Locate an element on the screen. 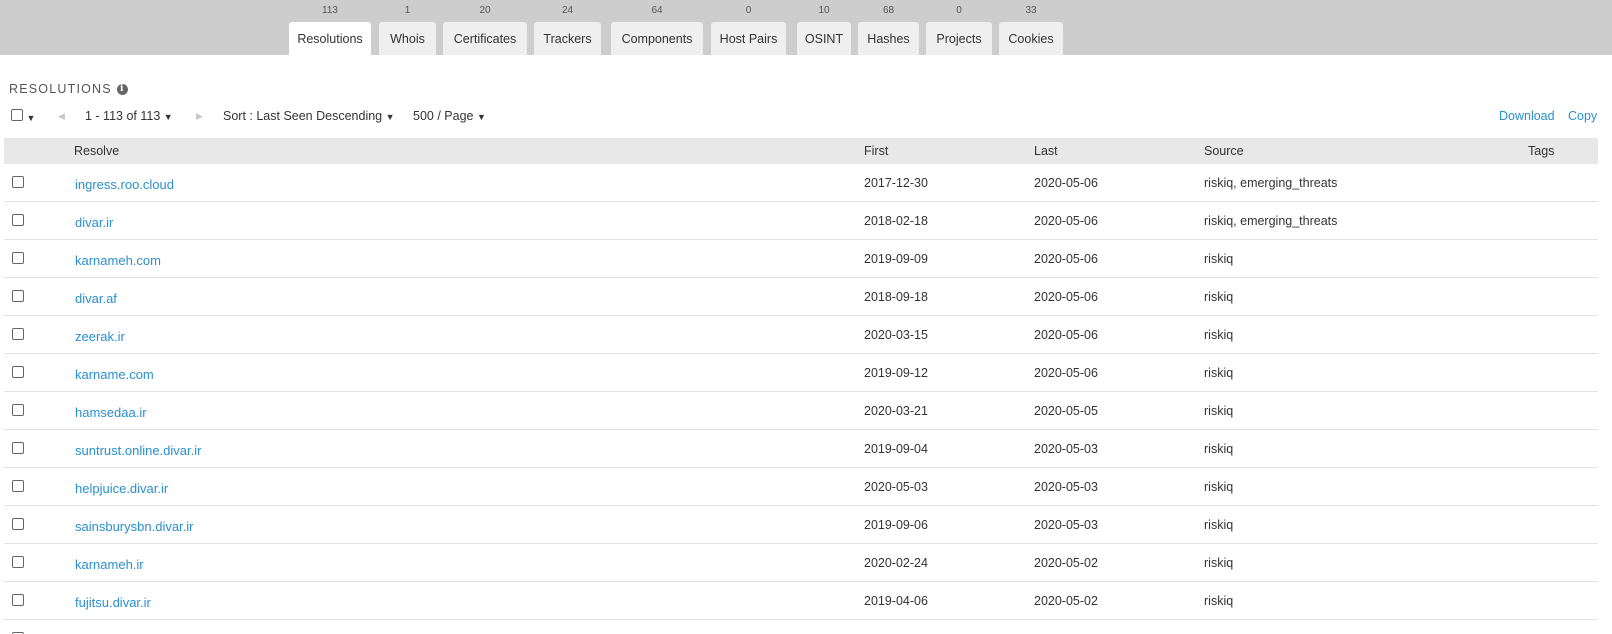 The width and height of the screenshot is (1612, 634). first-seen: 2019-04-06 is located at coordinates (896, 601).